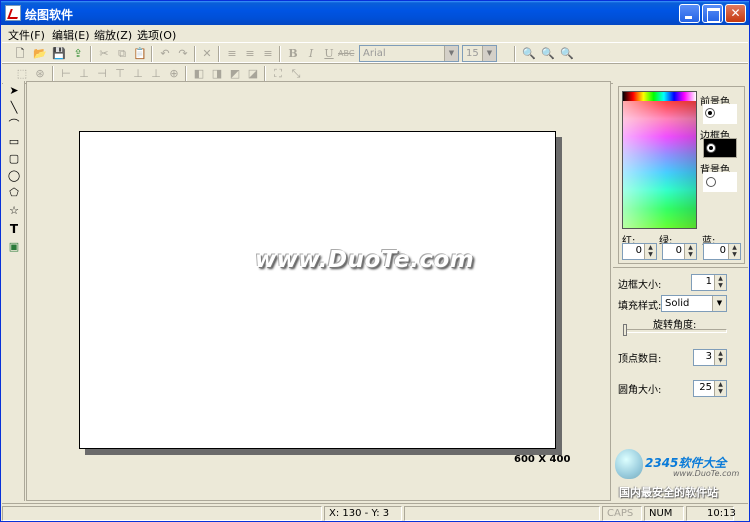 This screenshot has height=522, width=750. Describe the element at coordinates (711, 148) in the screenshot. I see `border-color-radio` at that location.